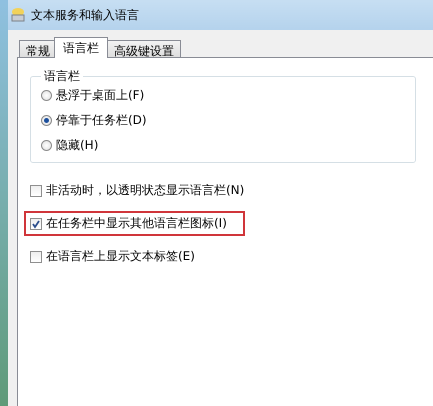  I want to click on checkbox-label: 非活动时，以透明状态显示语言栏(N), so click(145, 190).